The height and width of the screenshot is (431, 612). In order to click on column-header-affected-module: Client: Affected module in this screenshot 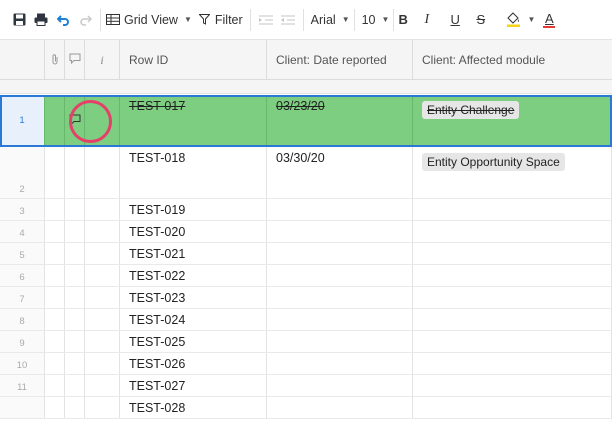, I will do `click(512, 60)`.